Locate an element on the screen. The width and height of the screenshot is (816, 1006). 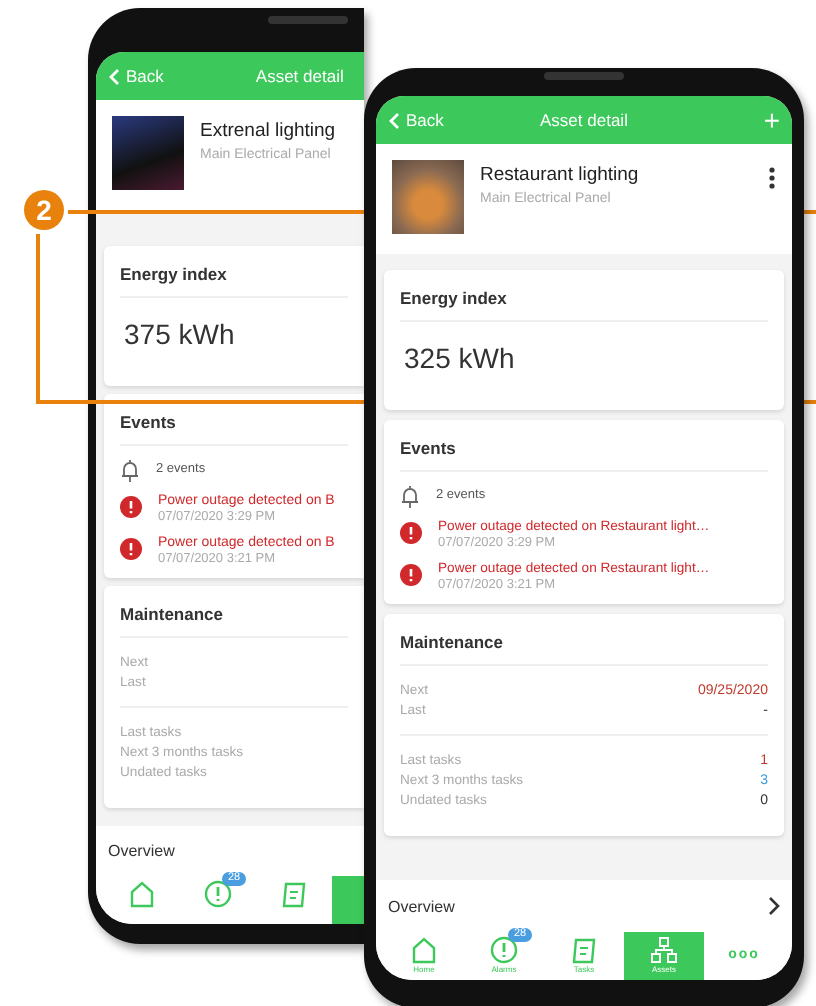
energy-value: 375 kWh is located at coordinates (179, 335).